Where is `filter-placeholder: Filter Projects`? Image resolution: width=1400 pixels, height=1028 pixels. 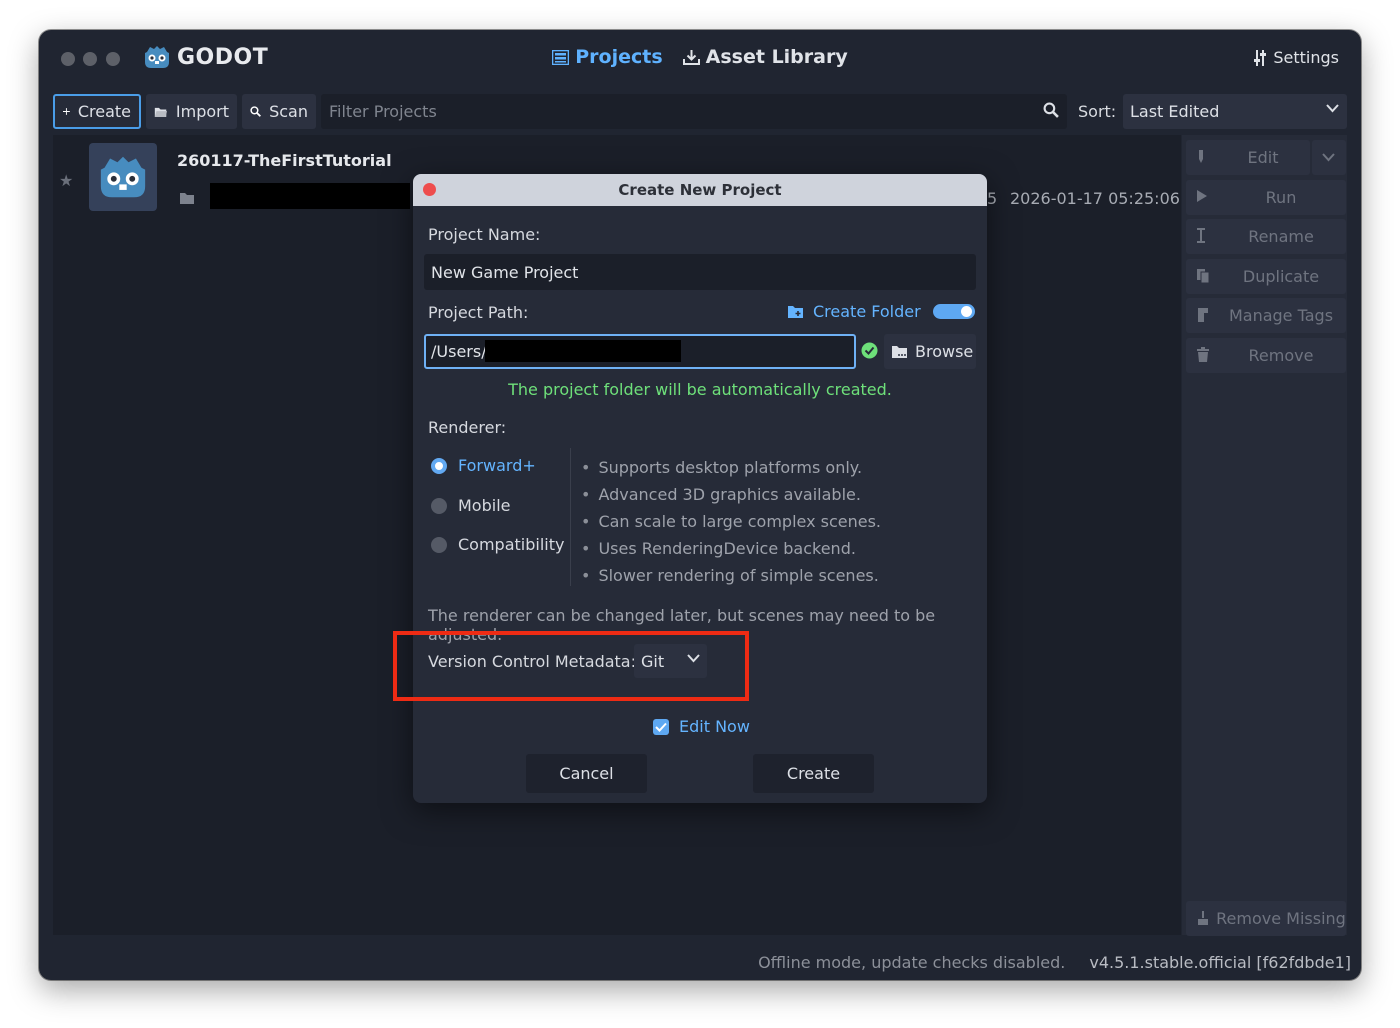
filter-placeholder: Filter Projects is located at coordinates (383, 111).